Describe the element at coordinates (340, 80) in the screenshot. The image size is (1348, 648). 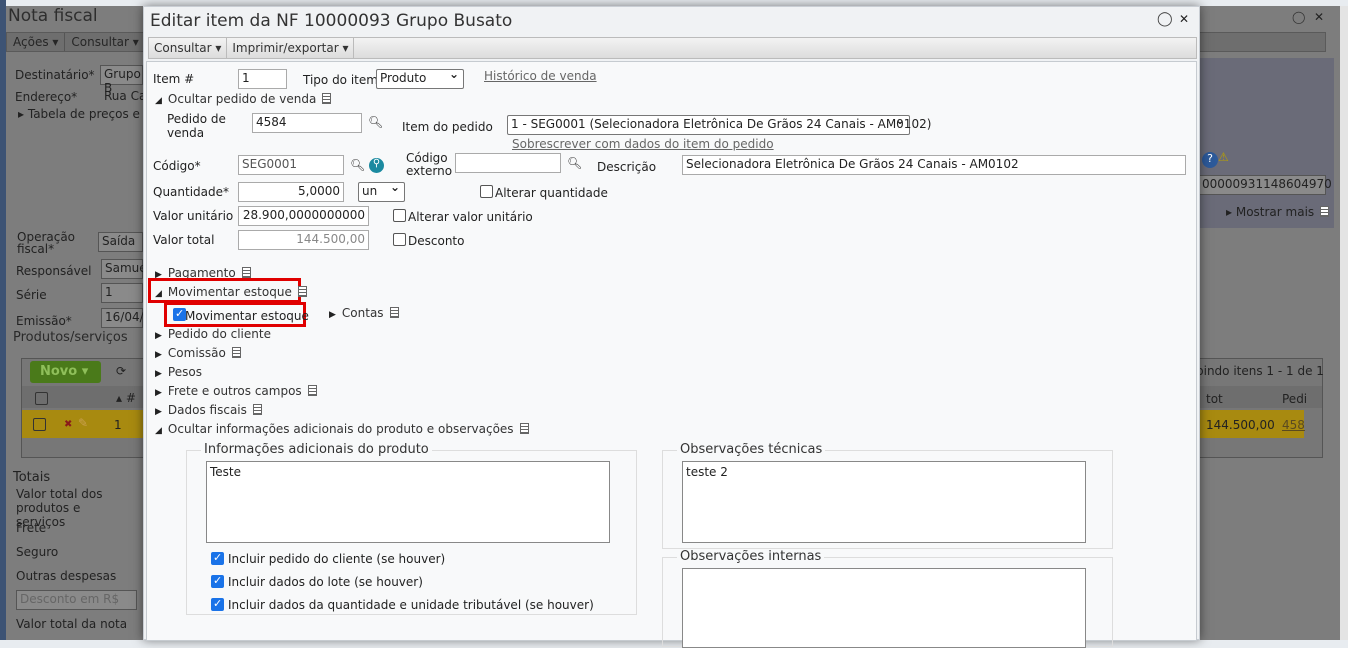
I see `tipo-label: Tipo do item` at that location.